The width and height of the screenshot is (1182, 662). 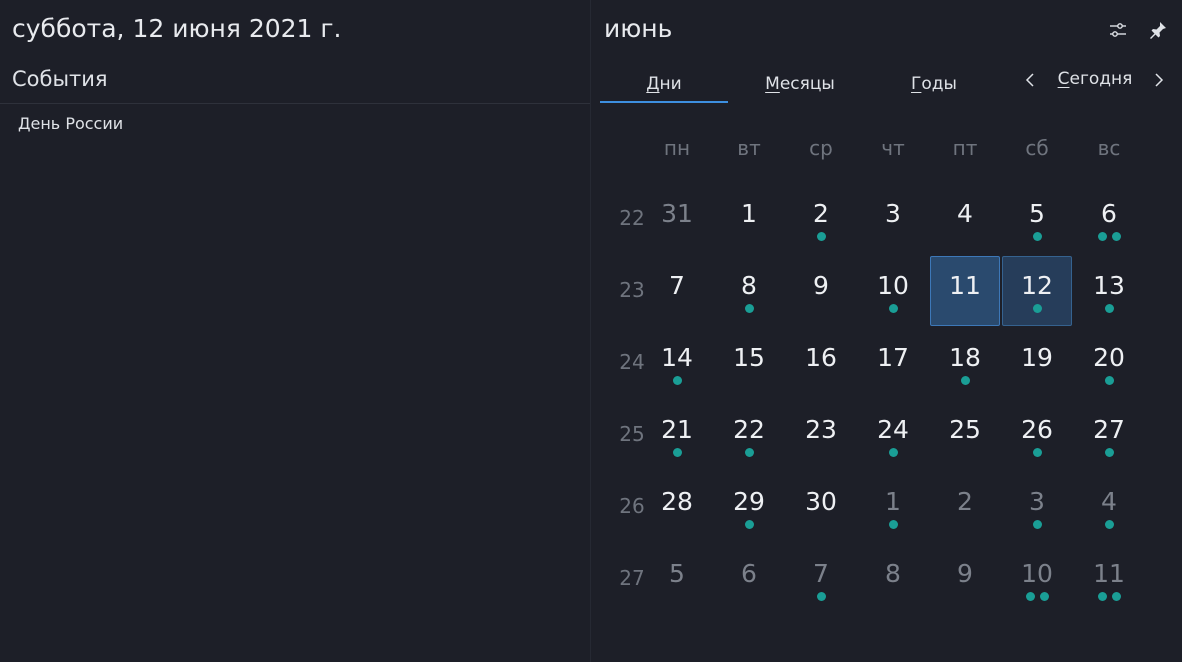 I want to click on day-cell: 23, so click(x=821, y=435).